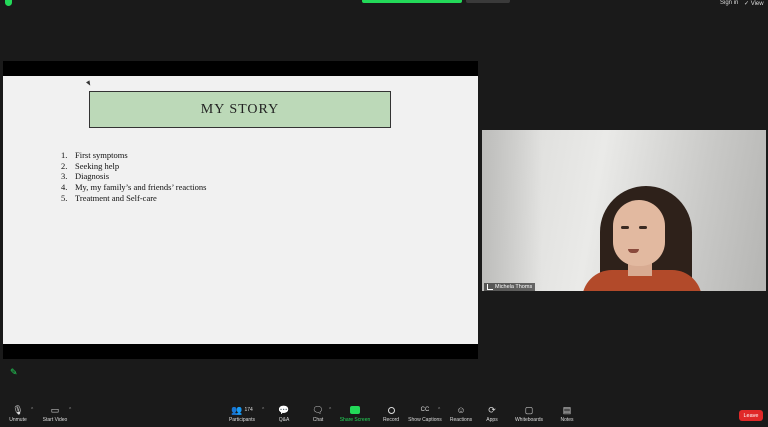 This screenshot has height=427, width=768. Describe the element at coordinates (384, 4) in the screenshot. I see `top-bar: Sign in ✓ View` at that location.